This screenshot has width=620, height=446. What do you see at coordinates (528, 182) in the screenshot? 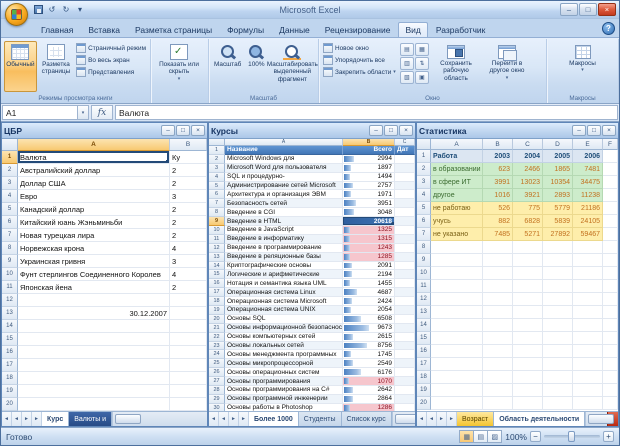
I see `cell-value-3-1: 13023` at bounding box center [528, 182].